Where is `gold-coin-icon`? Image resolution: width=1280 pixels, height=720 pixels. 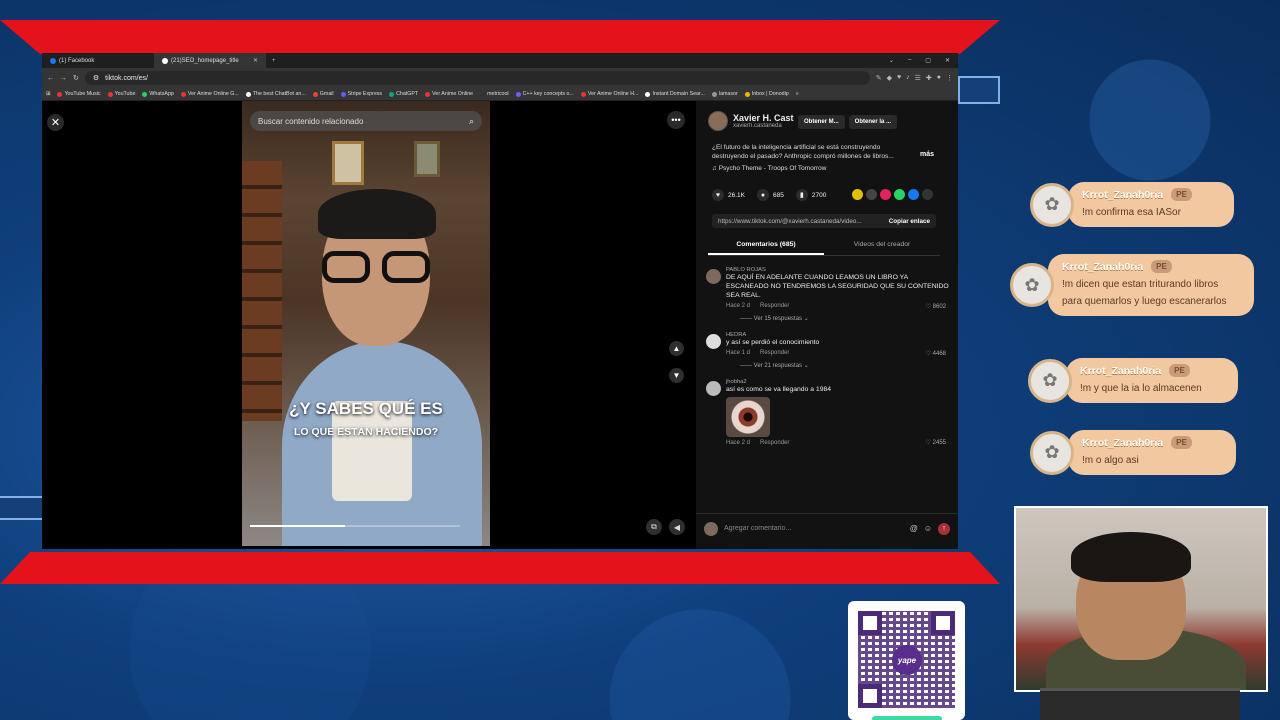
gold-coin-icon is located at coordinates (857, 194).